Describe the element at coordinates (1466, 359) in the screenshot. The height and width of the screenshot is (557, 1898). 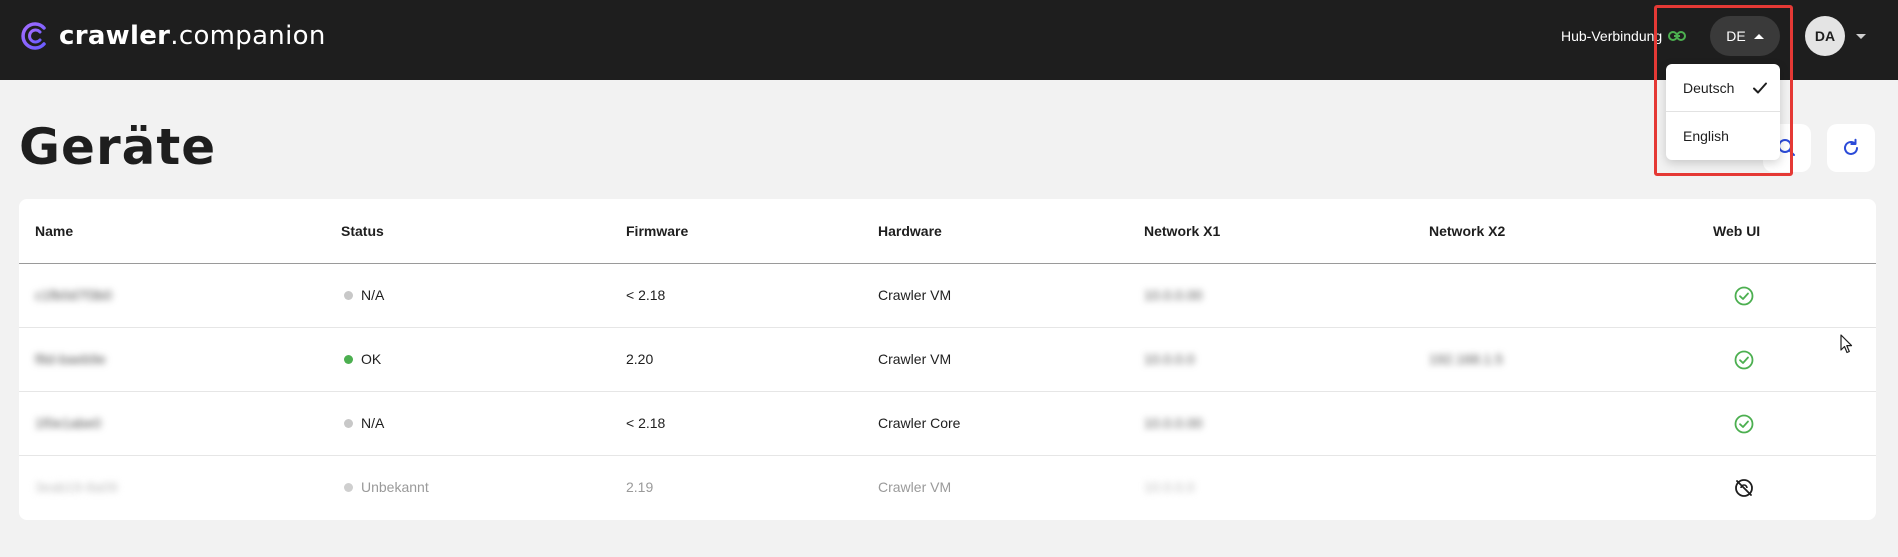
I see `device-network-x2: 192.168.1.5` at that location.